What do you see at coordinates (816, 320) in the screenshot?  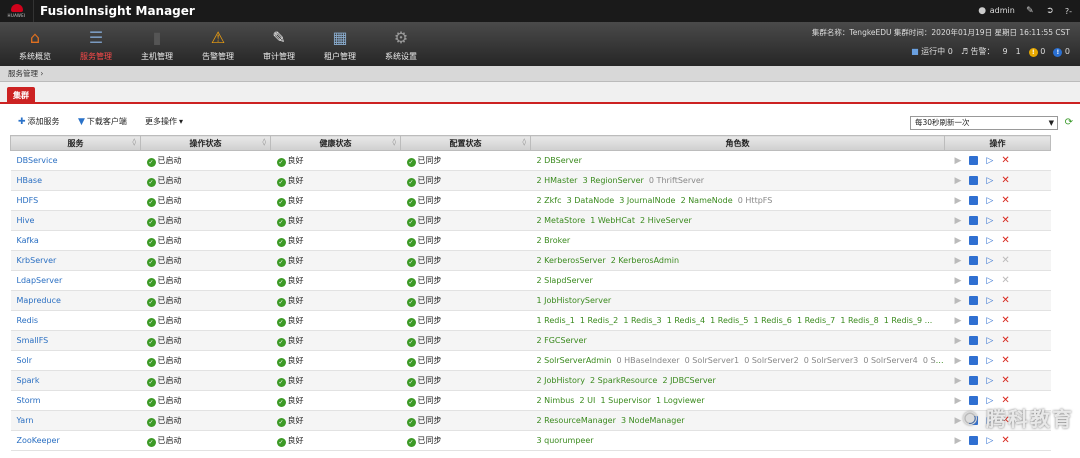 I see `role-link: 1 Redis_7` at bounding box center [816, 320].